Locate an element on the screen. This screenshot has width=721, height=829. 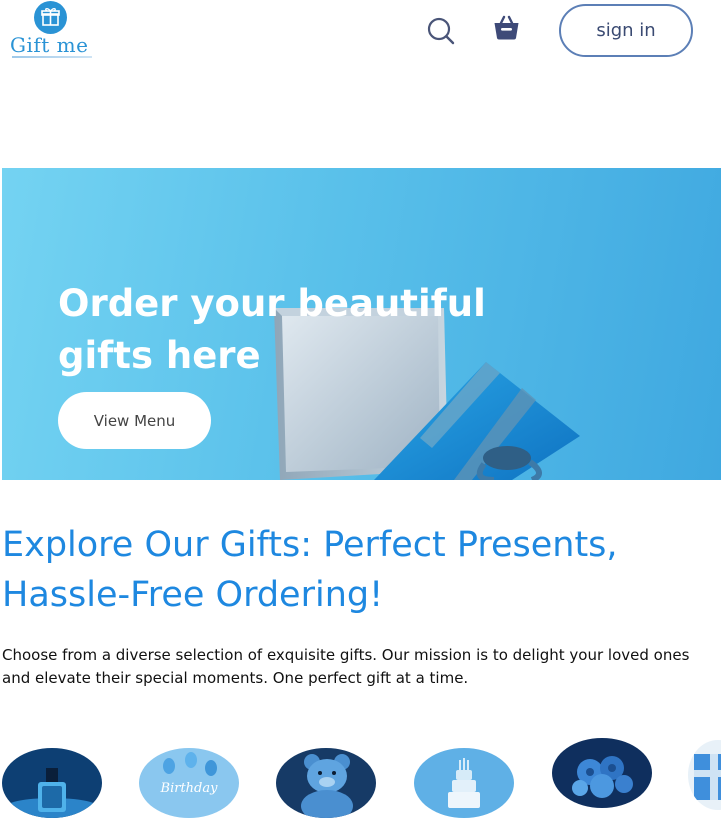
logo: Gift me is located at coordinates (52, 31).